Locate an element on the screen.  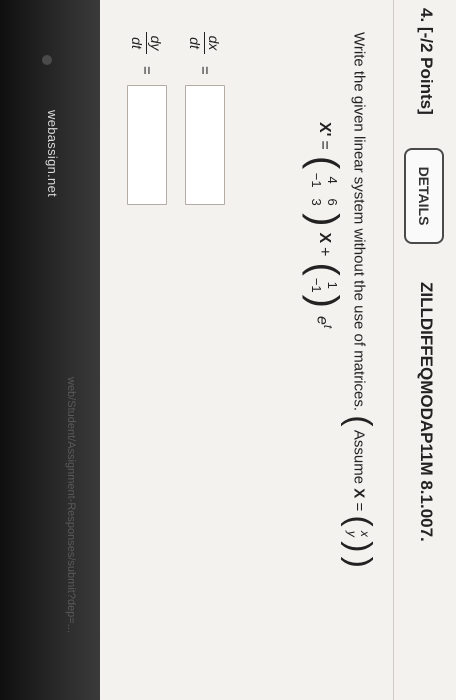
matrix-cell: 6 is located at coordinates (332, 202).